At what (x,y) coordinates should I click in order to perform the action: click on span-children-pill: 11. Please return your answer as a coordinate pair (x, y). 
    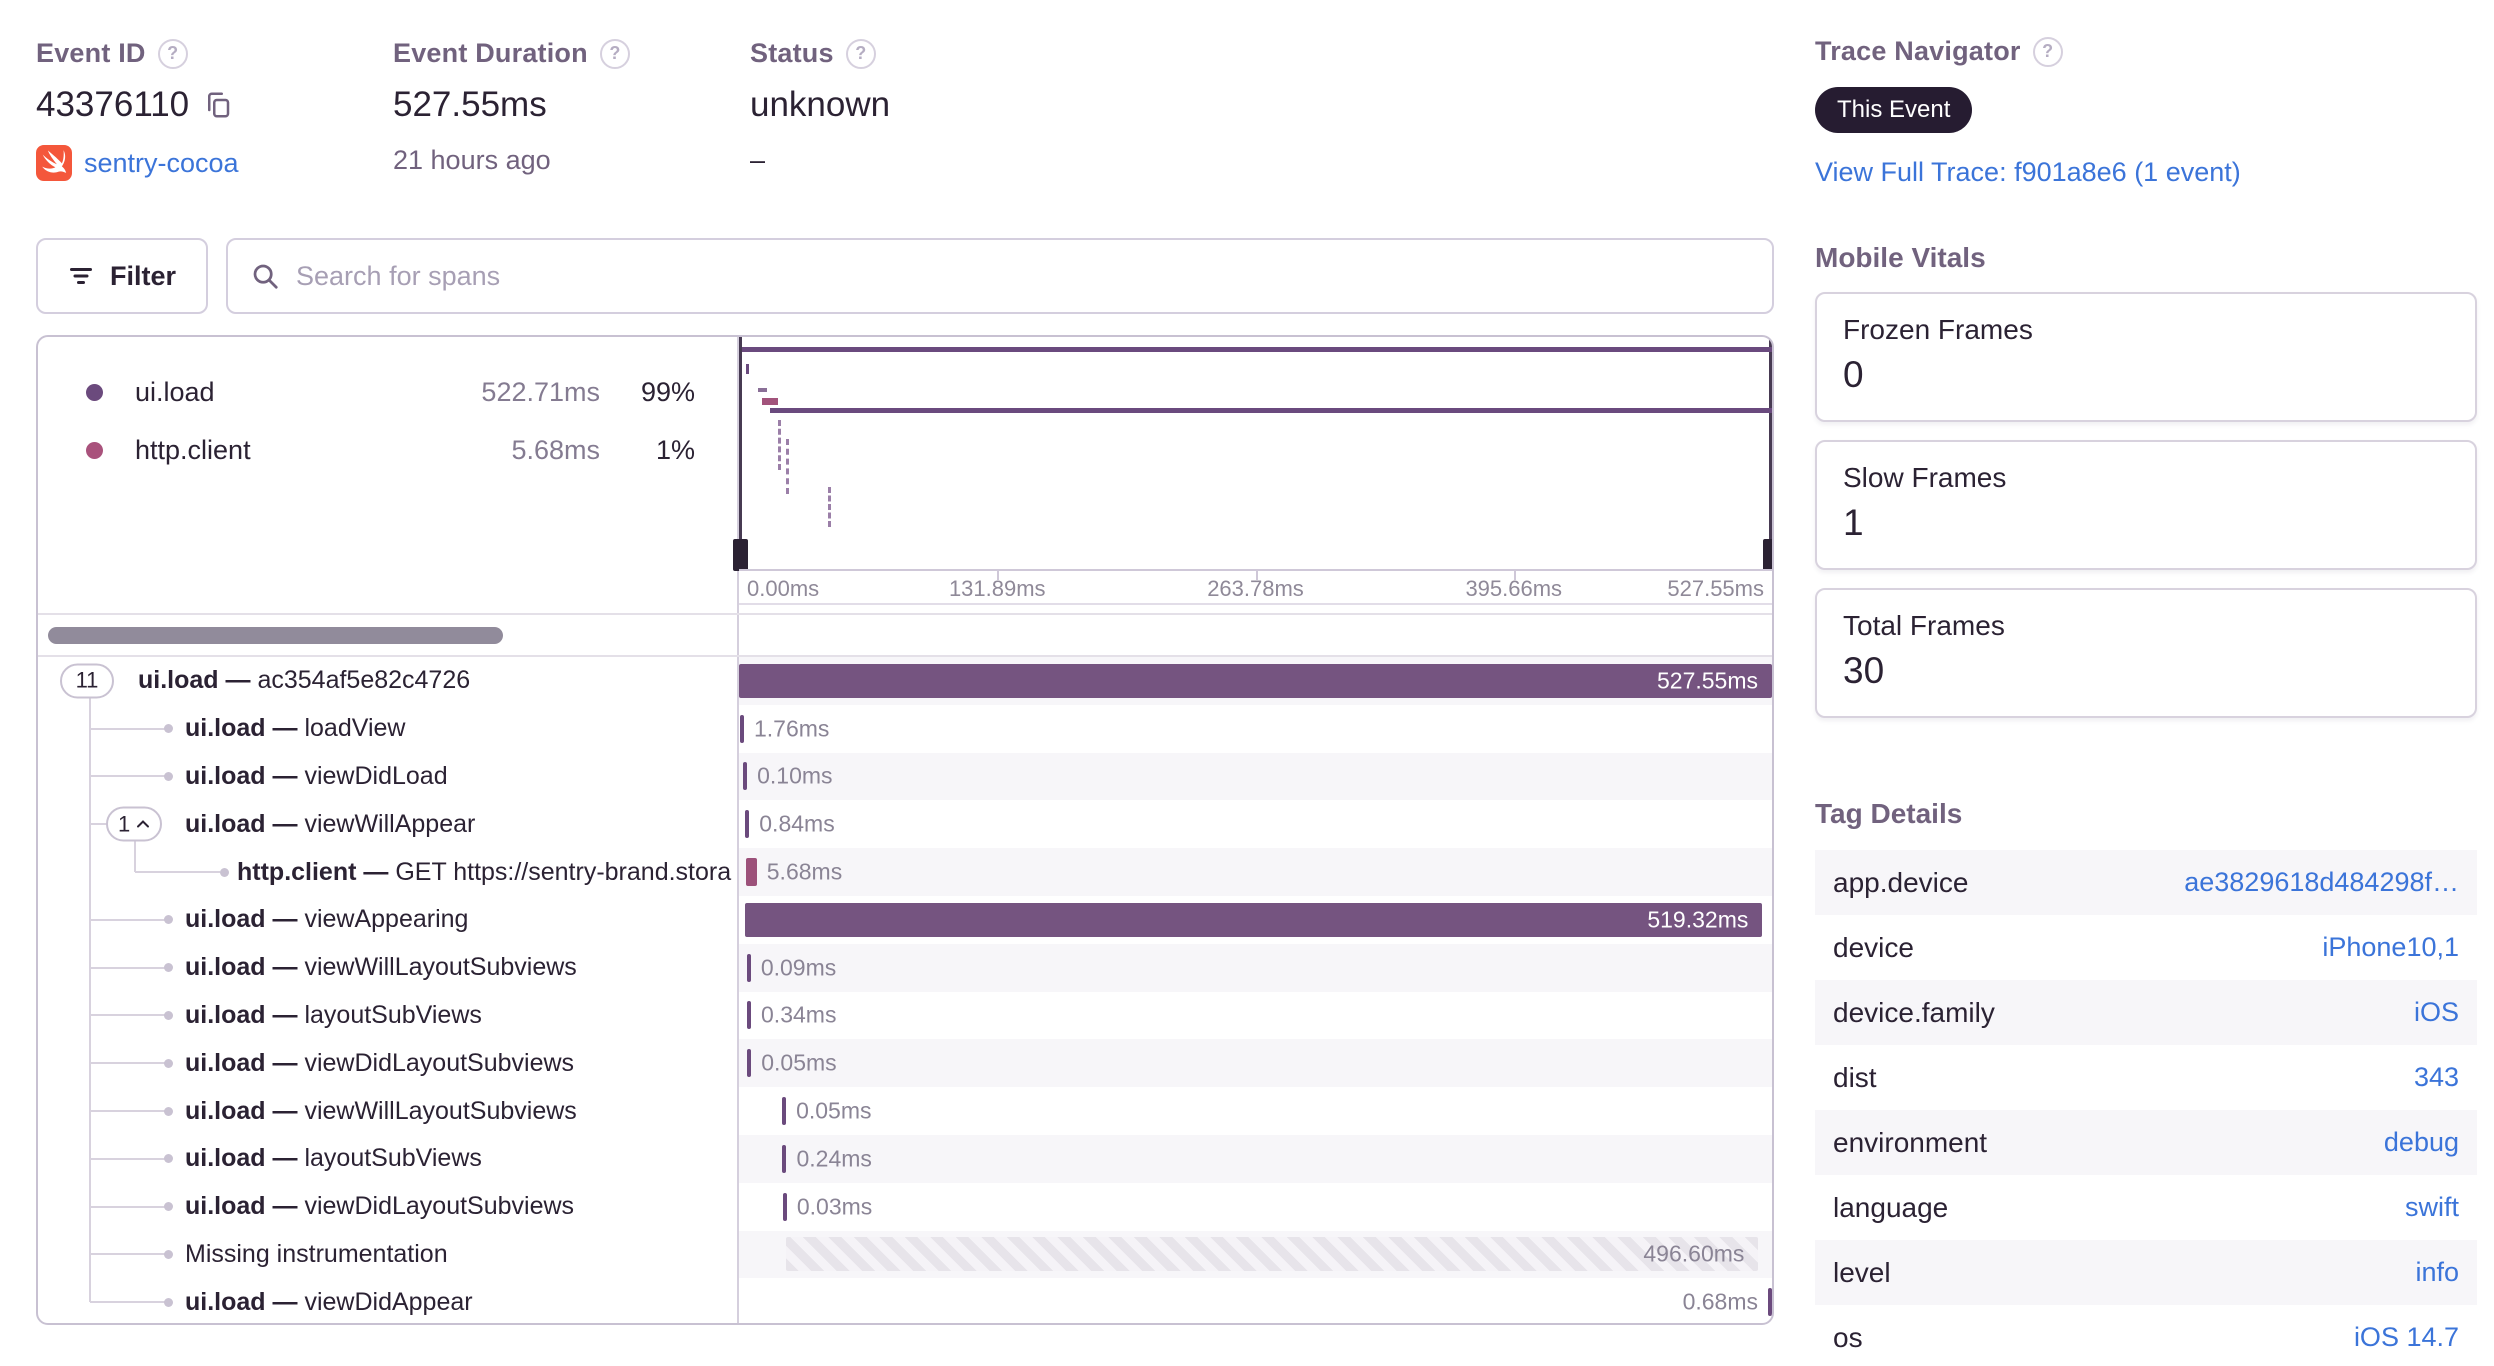
    Looking at the image, I should click on (87, 681).